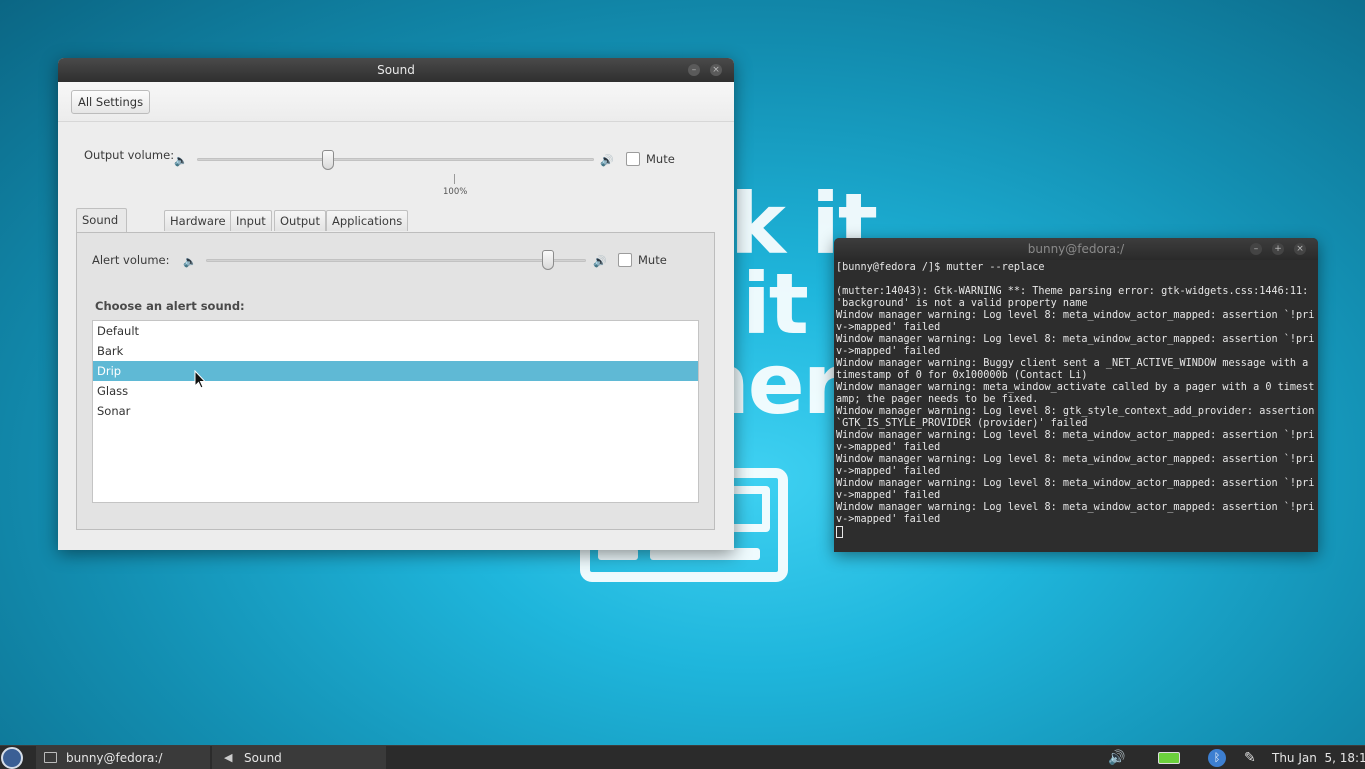 The height and width of the screenshot is (769, 1365). I want to click on output-100-tick-label: 100%, so click(455, 192).